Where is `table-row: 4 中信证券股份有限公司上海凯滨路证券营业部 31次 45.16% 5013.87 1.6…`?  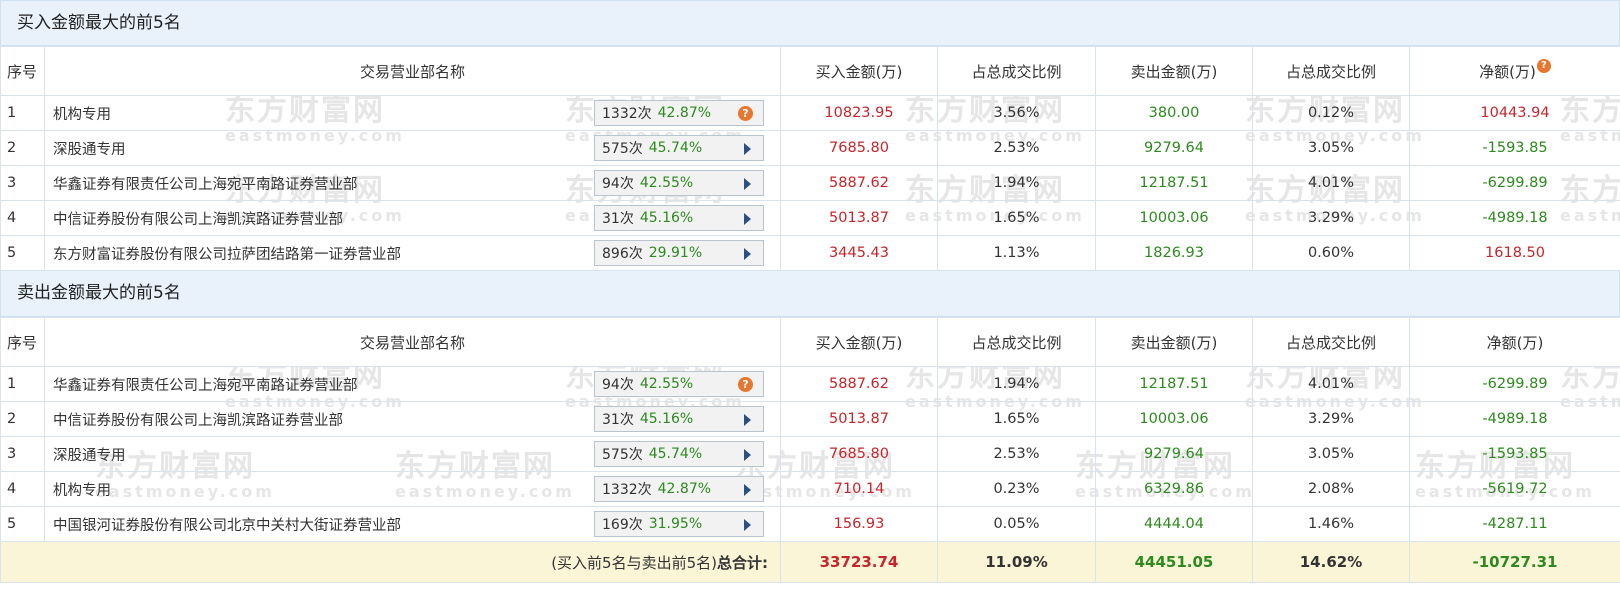 table-row: 4 中信证券股份有限公司上海凯滨路证券营业部 31次 45.16% 5013.87 1.6… is located at coordinates (810, 218).